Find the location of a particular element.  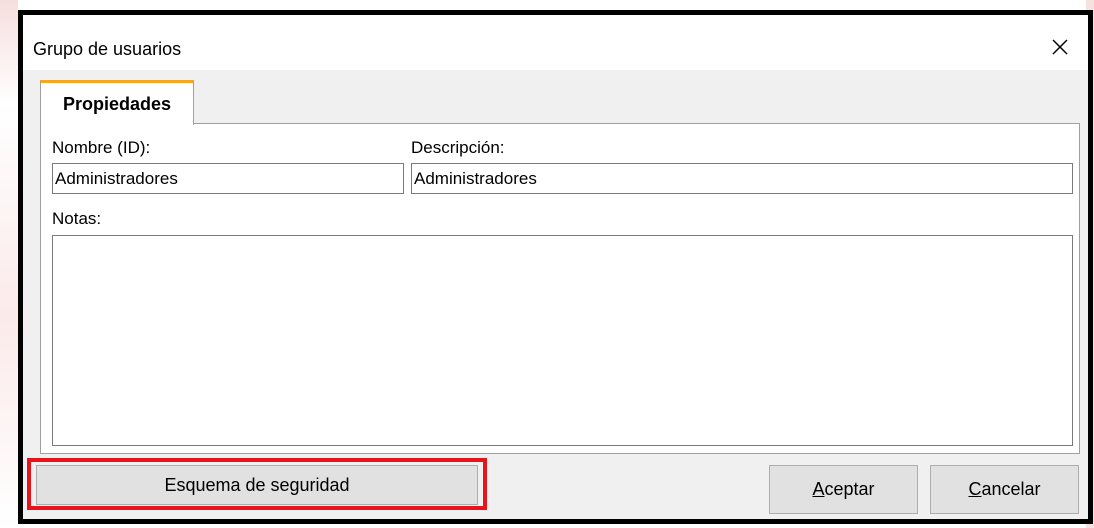

tab-propiedades: Propiedades is located at coordinates (117, 102).